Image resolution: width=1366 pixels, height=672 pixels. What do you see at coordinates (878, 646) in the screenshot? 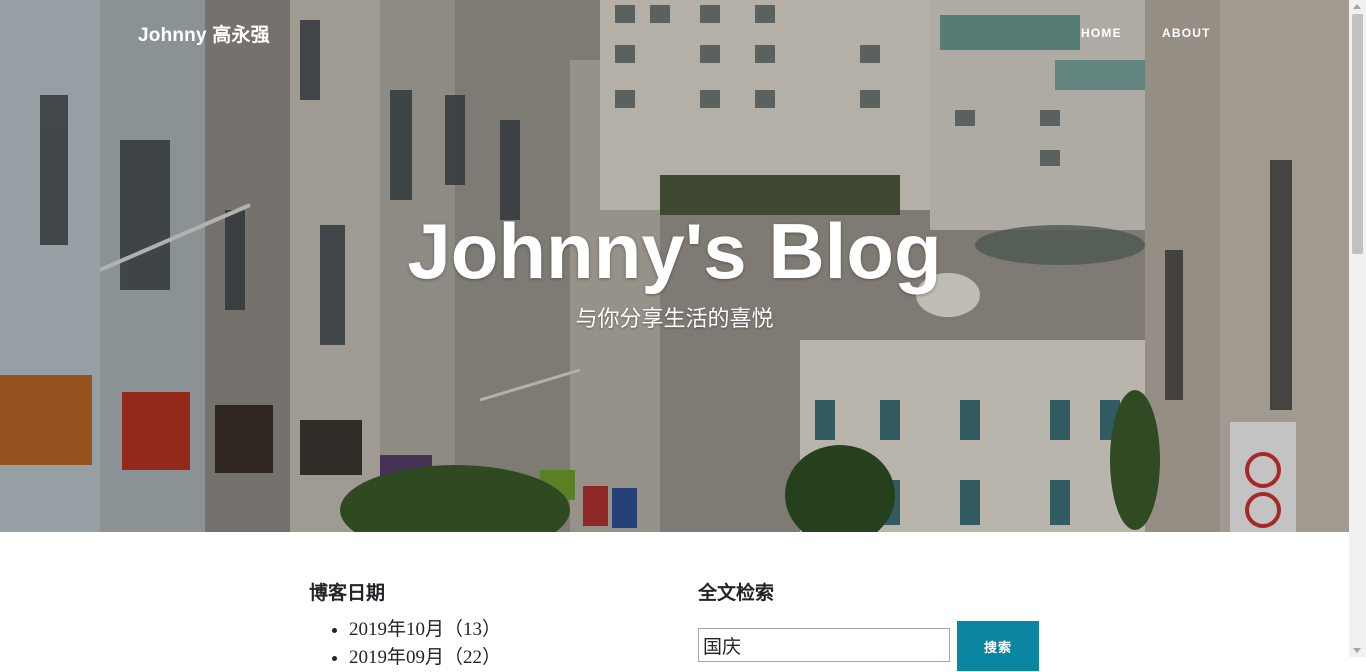
I see `search-form: 搜索` at bounding box center [878, 646].